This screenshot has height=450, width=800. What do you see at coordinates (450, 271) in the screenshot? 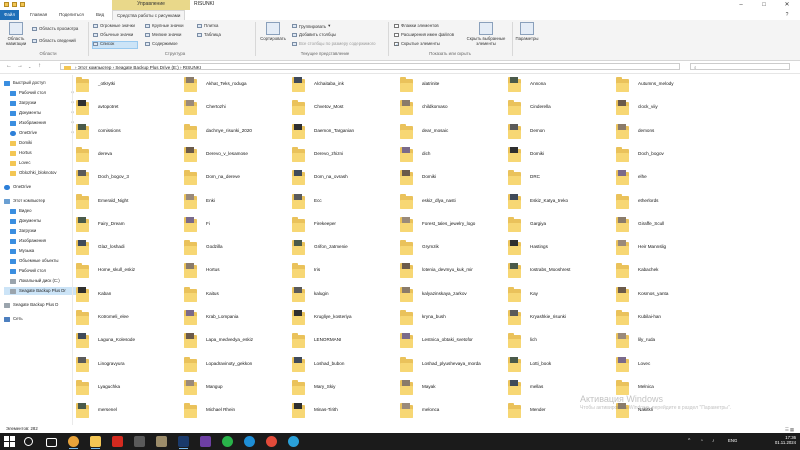
I see `folder-item: lotenia_devmyu_kuk_mir` at bounding box center [450, 271].